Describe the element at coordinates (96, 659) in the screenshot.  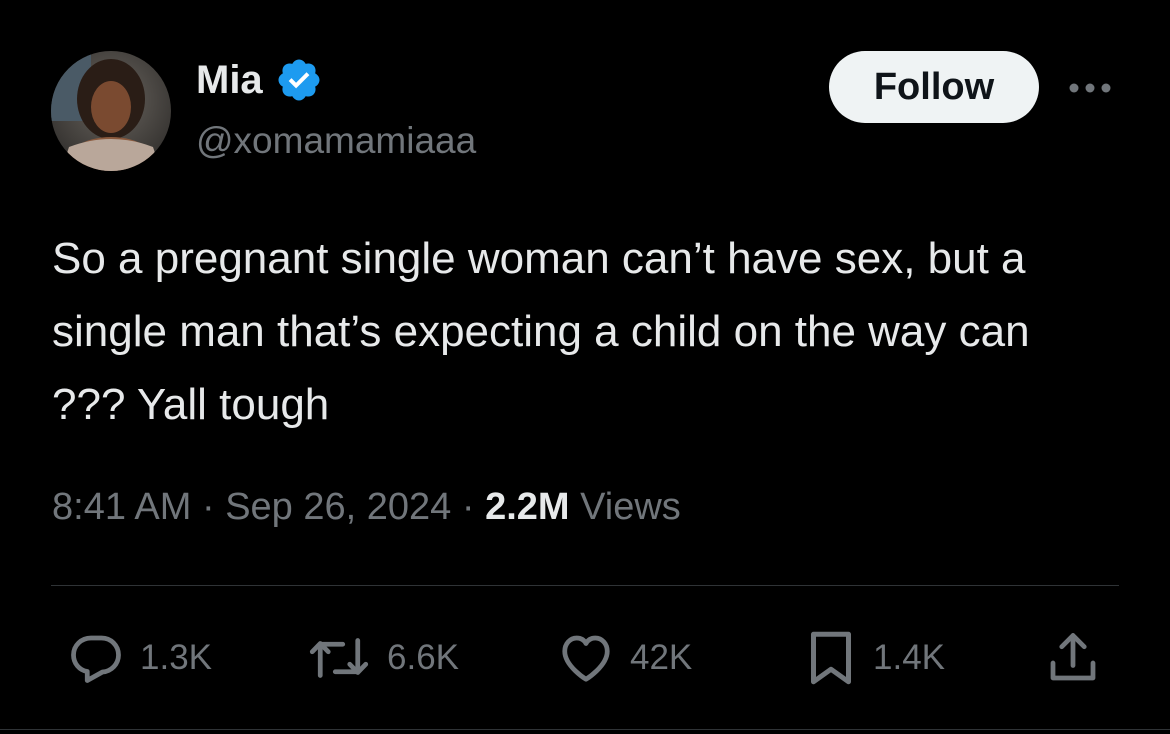
I see `reply-icon` at that location.